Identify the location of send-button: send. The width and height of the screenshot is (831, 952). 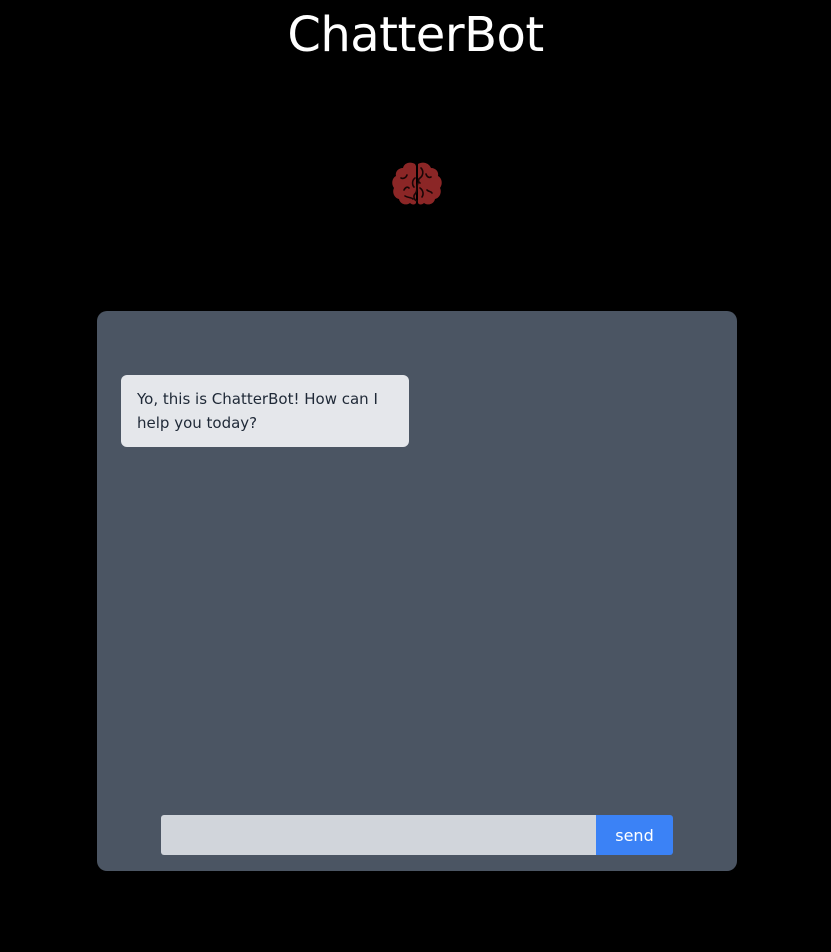
(634, 835).